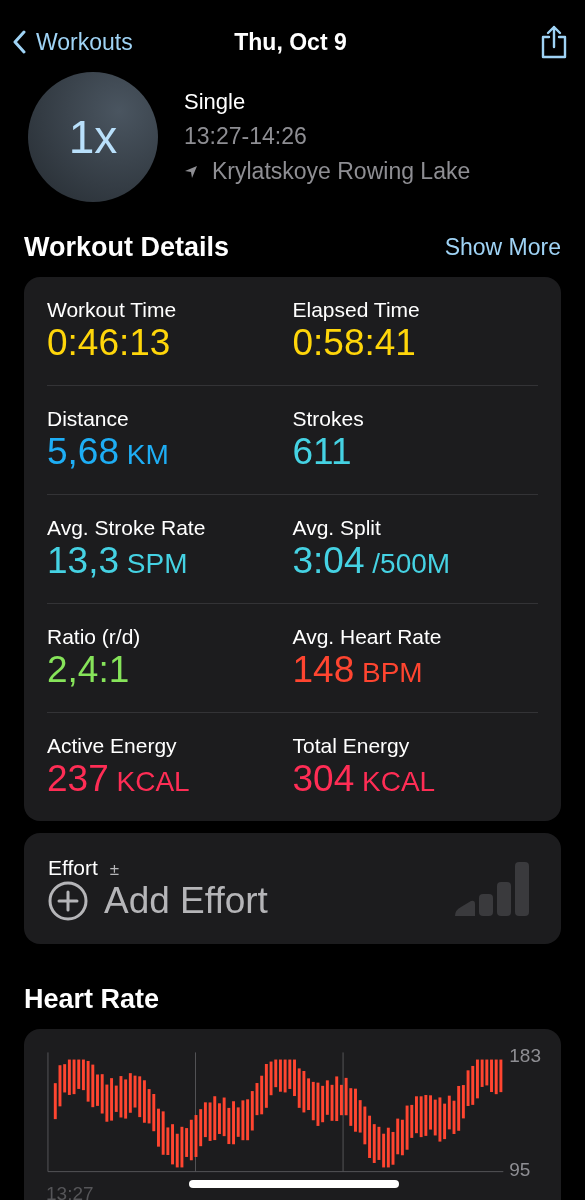 The width and height of the screenshot is (585, 1200). I want to click on metric-value: 5,68 KM, so click(108, 452).